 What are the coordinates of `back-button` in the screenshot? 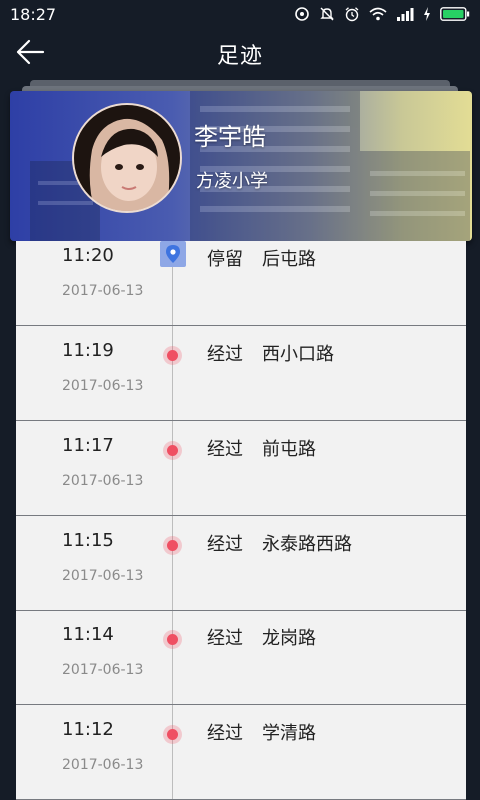 It's located at (30, 54).